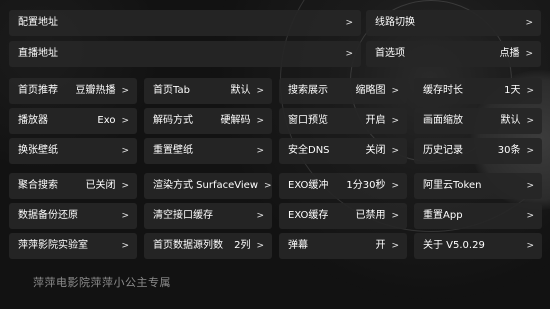 The width and height of the screenshot is (550, 309). I want to click on setting-item: 安全DNS 关闭 >, so click(343, 151).